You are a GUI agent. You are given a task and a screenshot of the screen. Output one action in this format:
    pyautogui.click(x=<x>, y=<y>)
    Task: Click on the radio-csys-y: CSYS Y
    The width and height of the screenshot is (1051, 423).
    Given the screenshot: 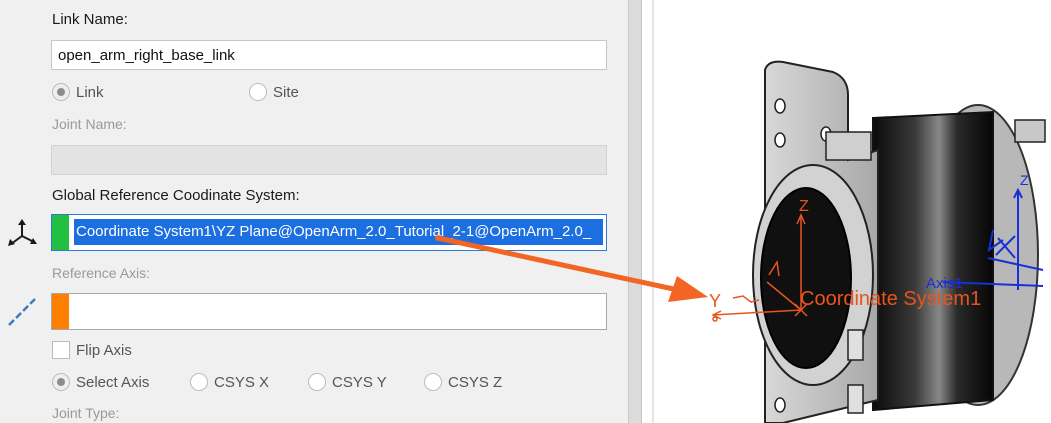 What is the action you would take?
    pyautogui.click(x=347, y=382)
    